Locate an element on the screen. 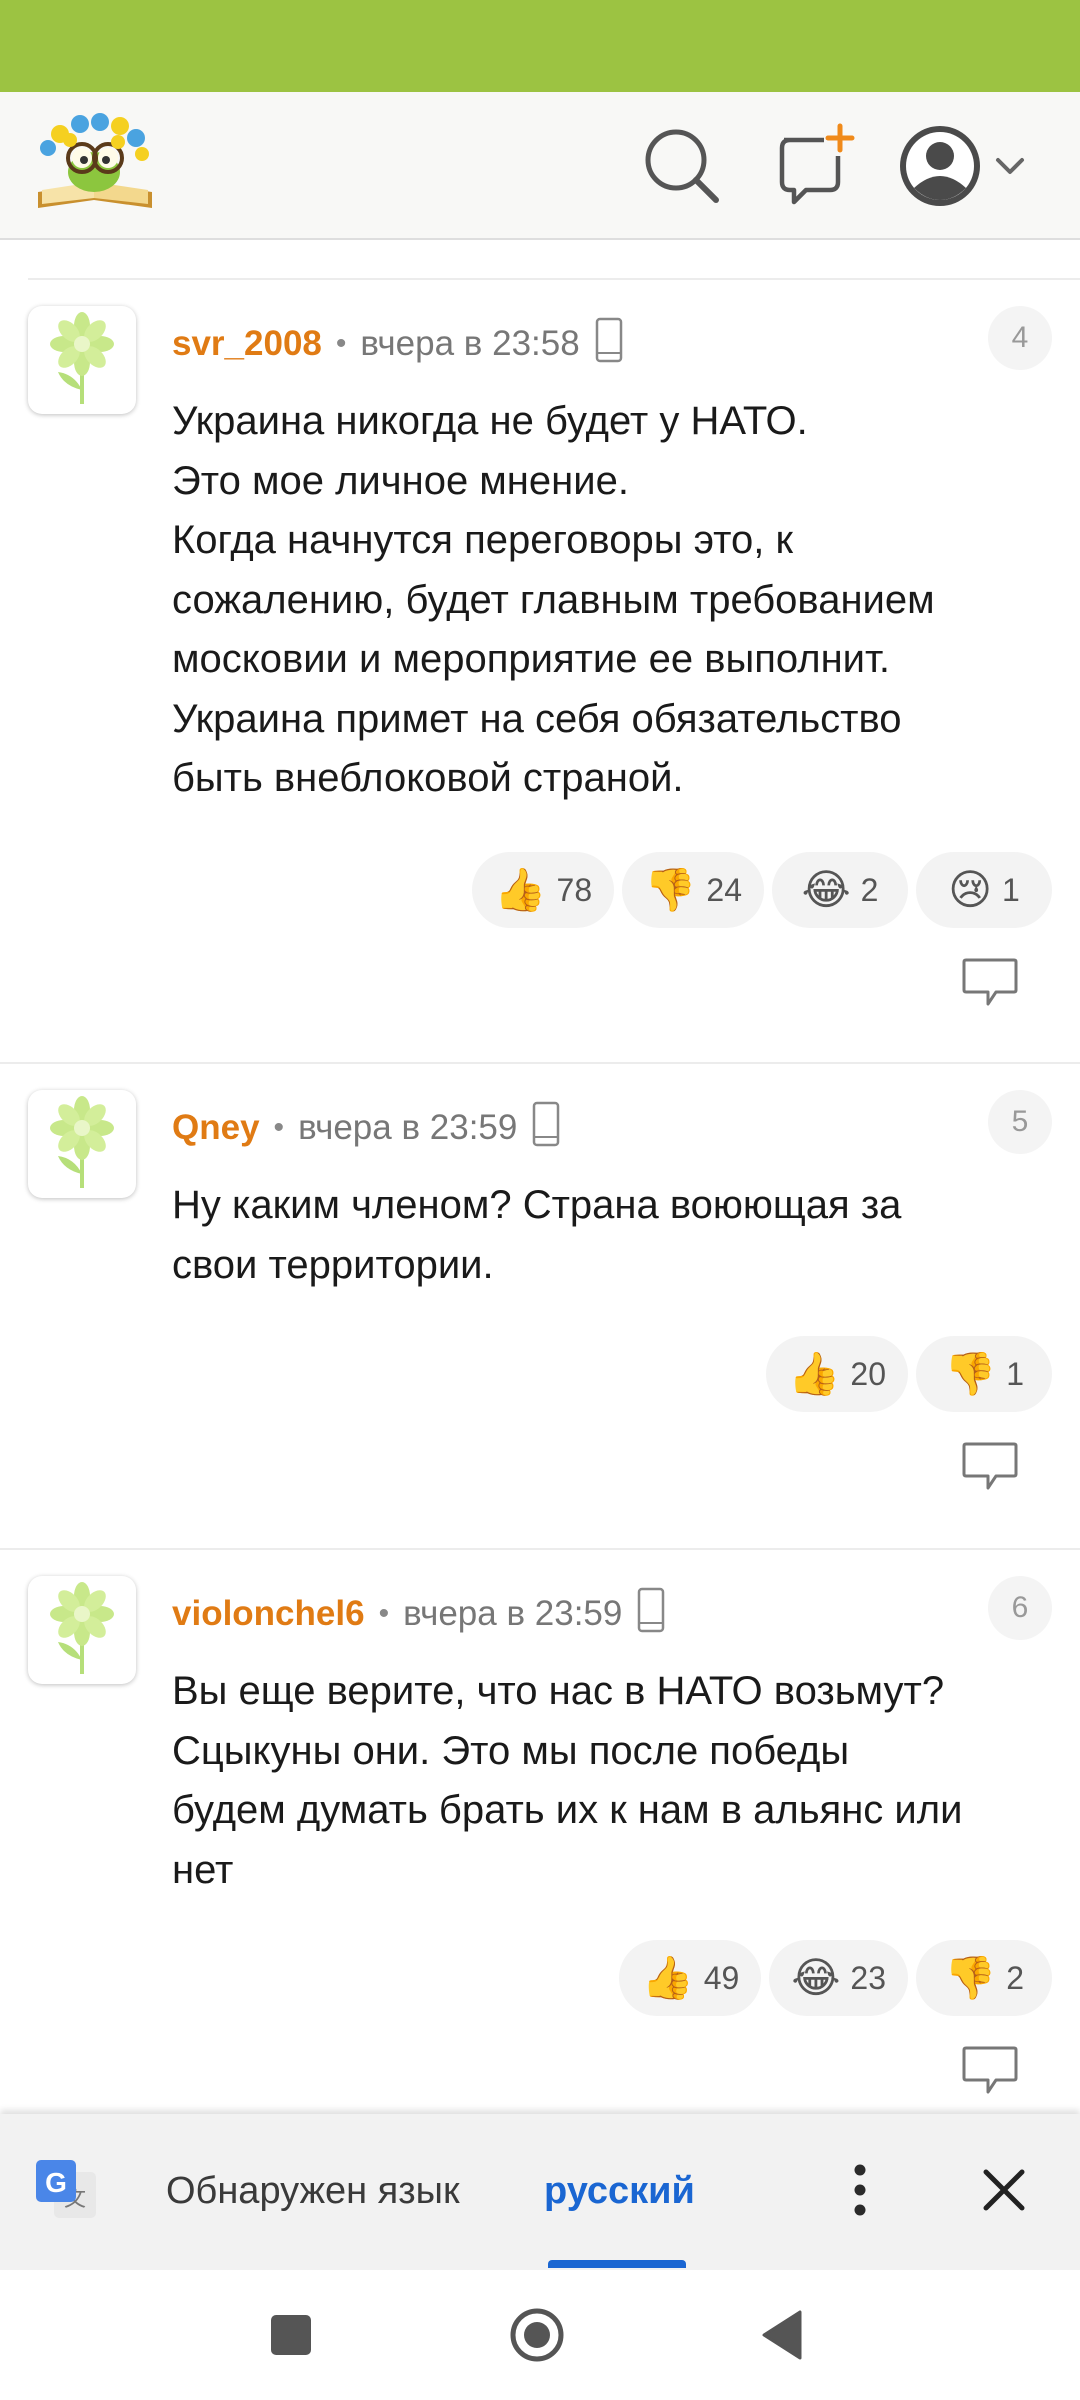  more-vertical-icon is located at coordinates (860, 2190).